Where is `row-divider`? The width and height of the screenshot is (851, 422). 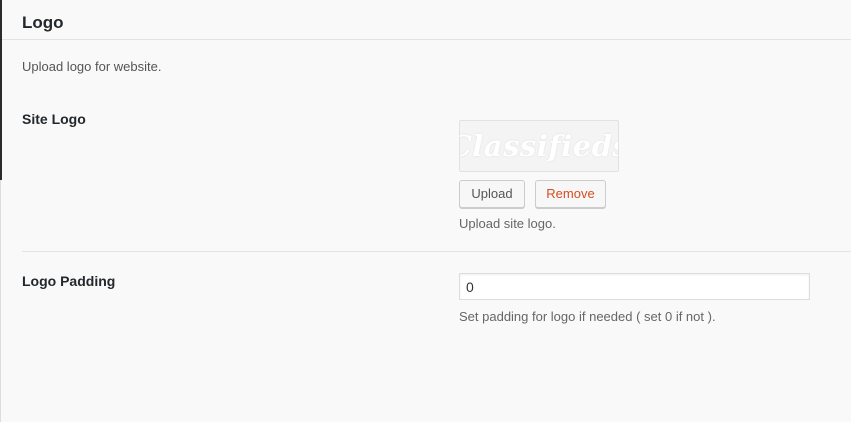
row-divider is located at coordinates (436, 251).